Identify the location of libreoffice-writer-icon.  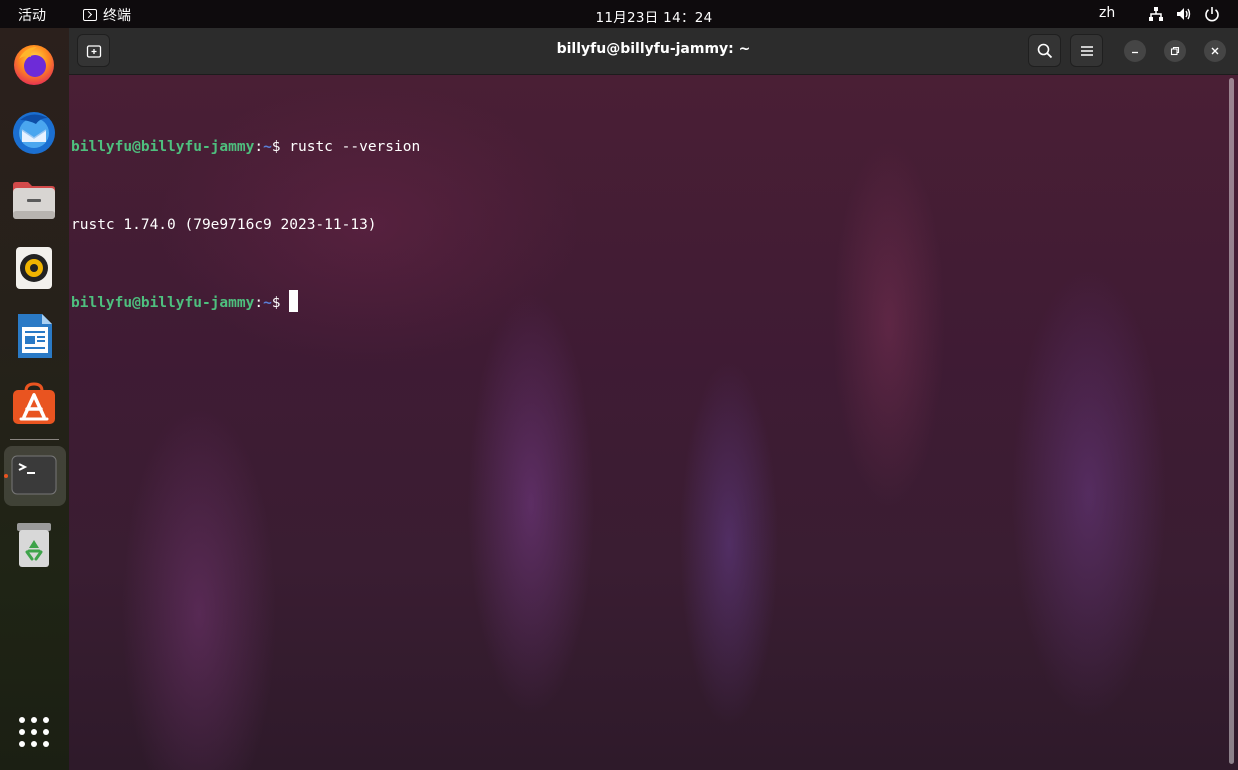
(35, 336).